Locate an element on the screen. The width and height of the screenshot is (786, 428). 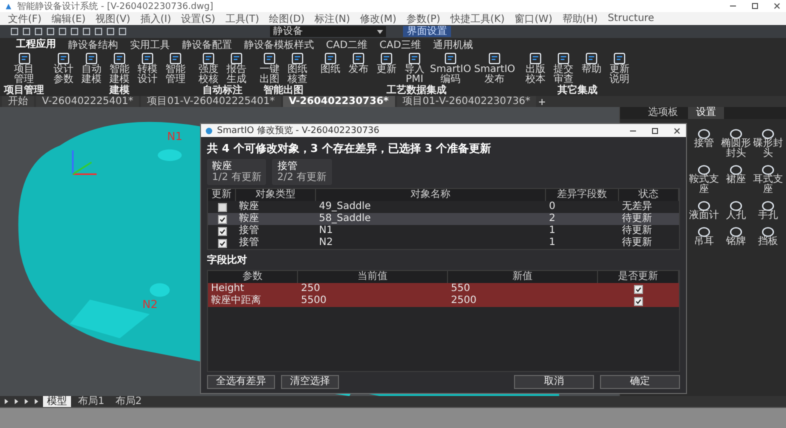
menu-item: 插入(I) is located at coordinates (156, 19).